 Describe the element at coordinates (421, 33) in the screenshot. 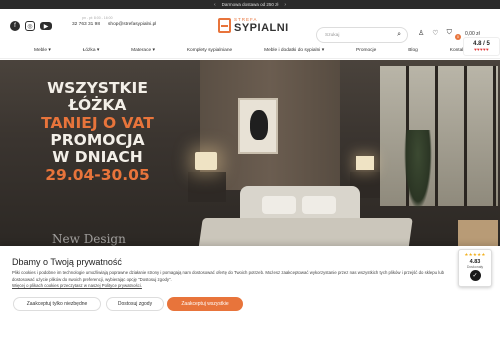

I see `user-icon: ♙` at that location.